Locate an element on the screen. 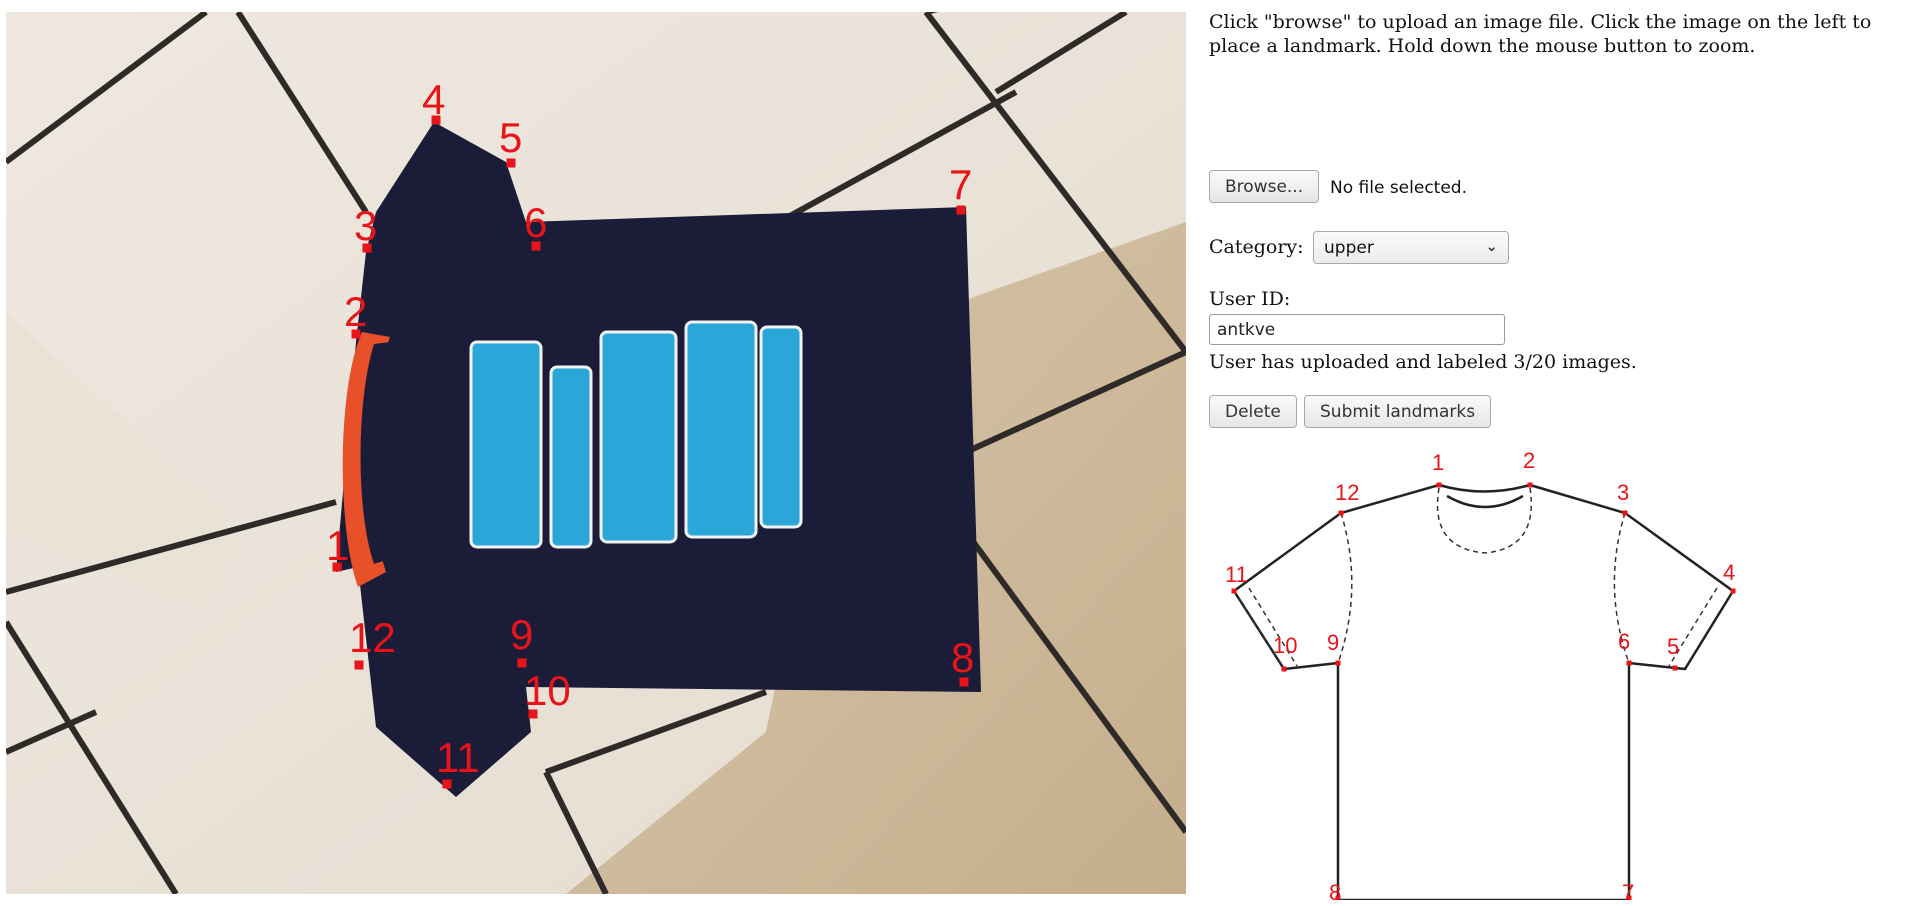 The height and width of the screenshot is (906, 1911). photo-landmark-label: 5 is located at coordinates (510, 137).